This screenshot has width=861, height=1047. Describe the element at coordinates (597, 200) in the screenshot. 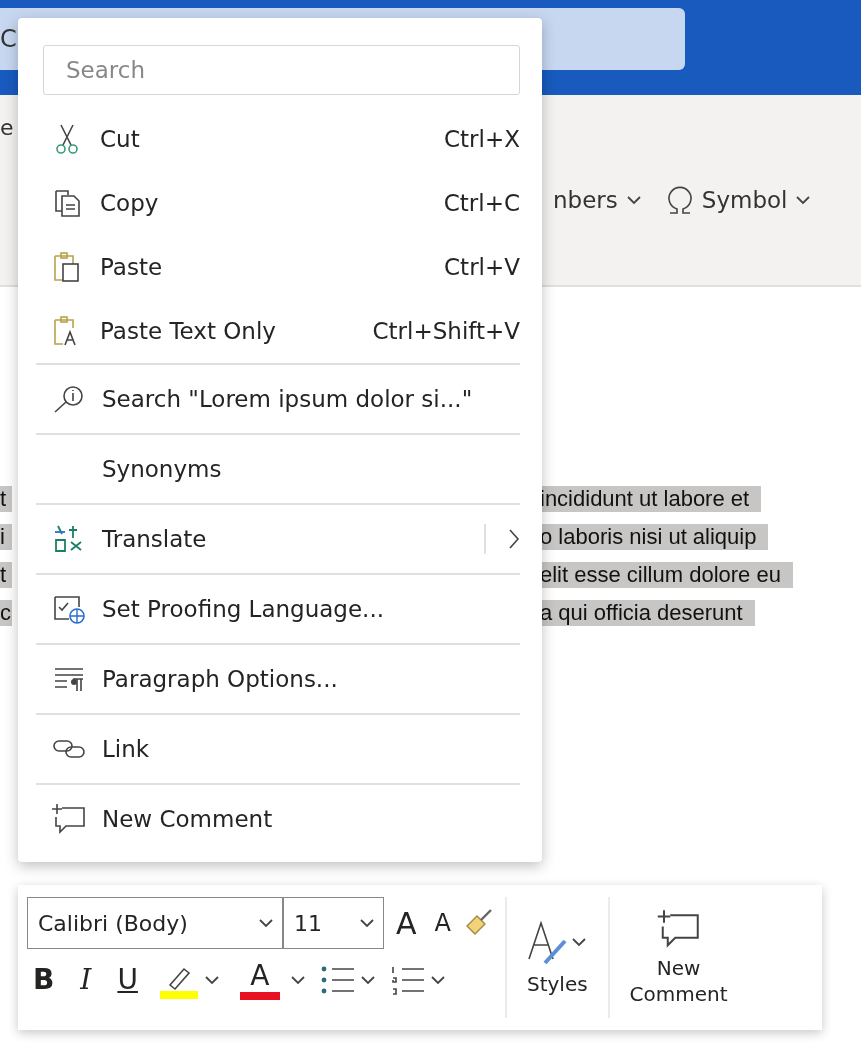

I see `ribbon-button: nbers` at that location.